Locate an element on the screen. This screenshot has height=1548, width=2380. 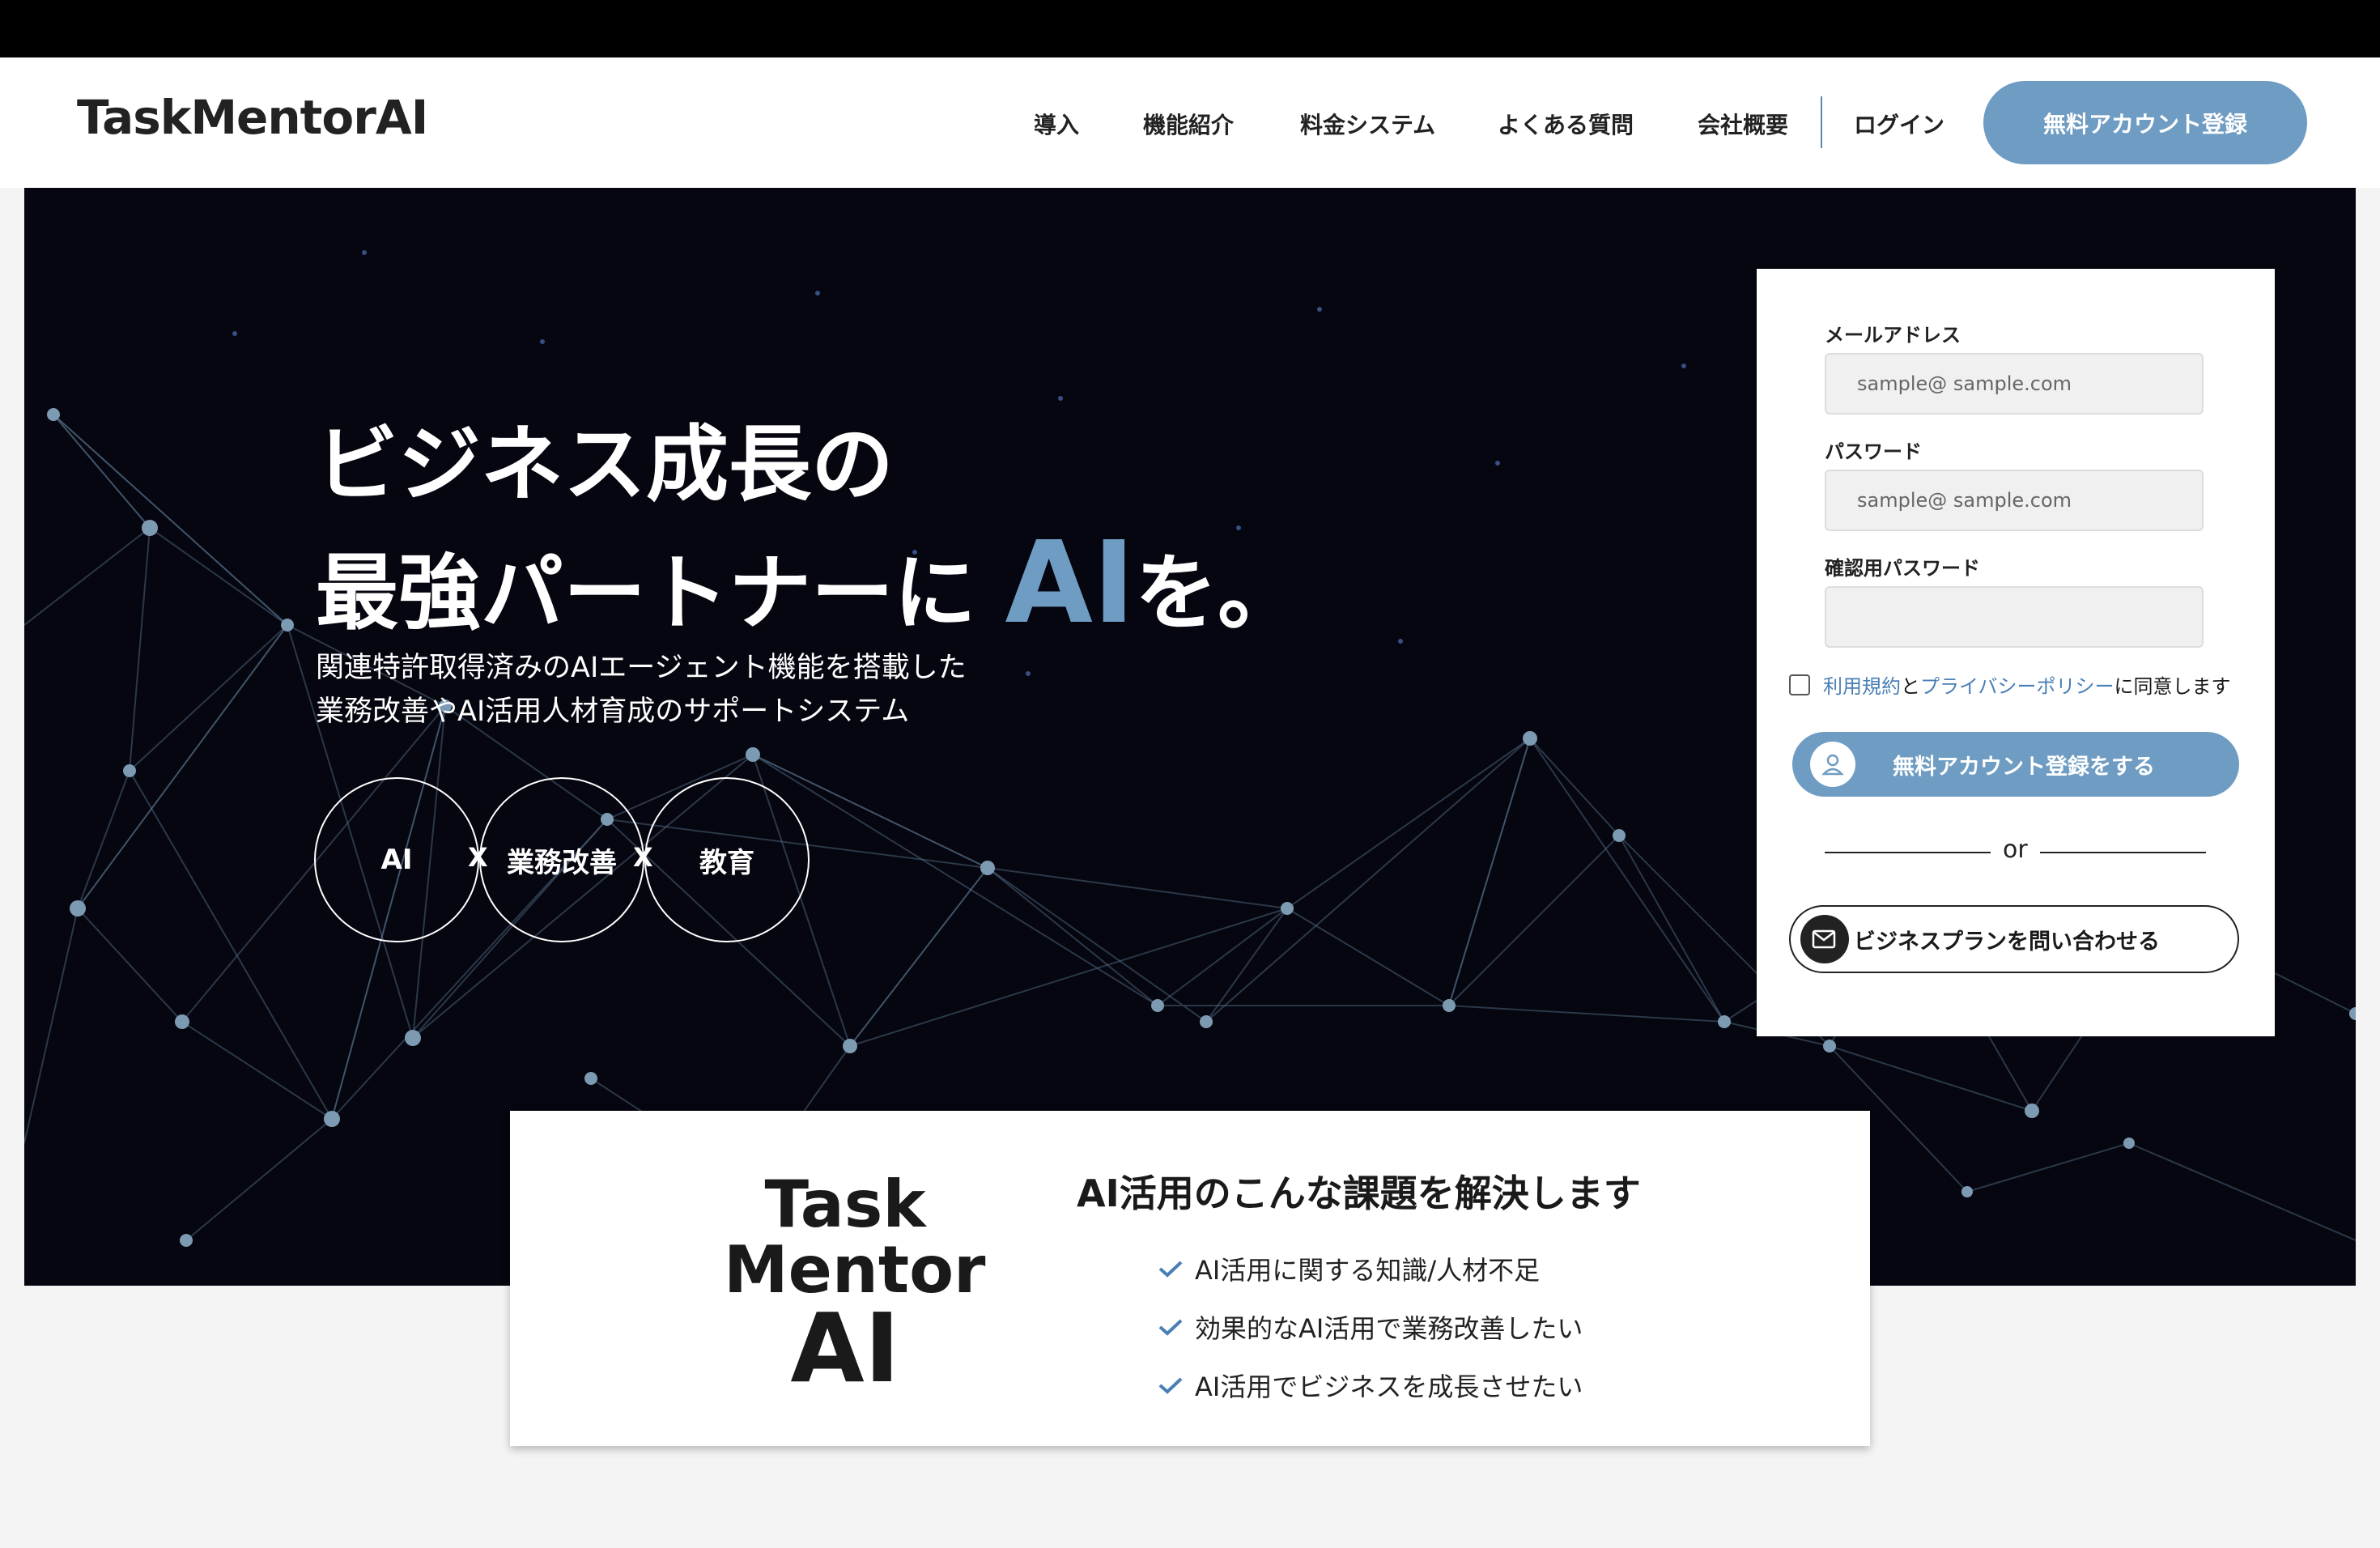
challenge-item-label: AI活用でビジネスを成長させたい is located at coordinates (1389, 1387).